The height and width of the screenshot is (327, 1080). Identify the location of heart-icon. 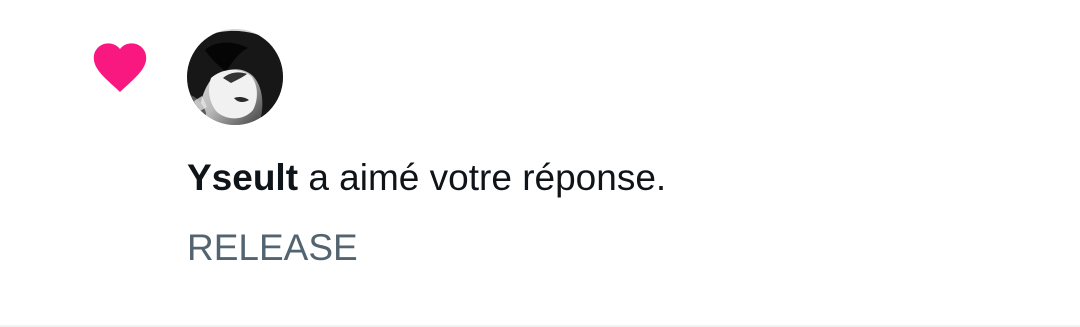
(120, 67).